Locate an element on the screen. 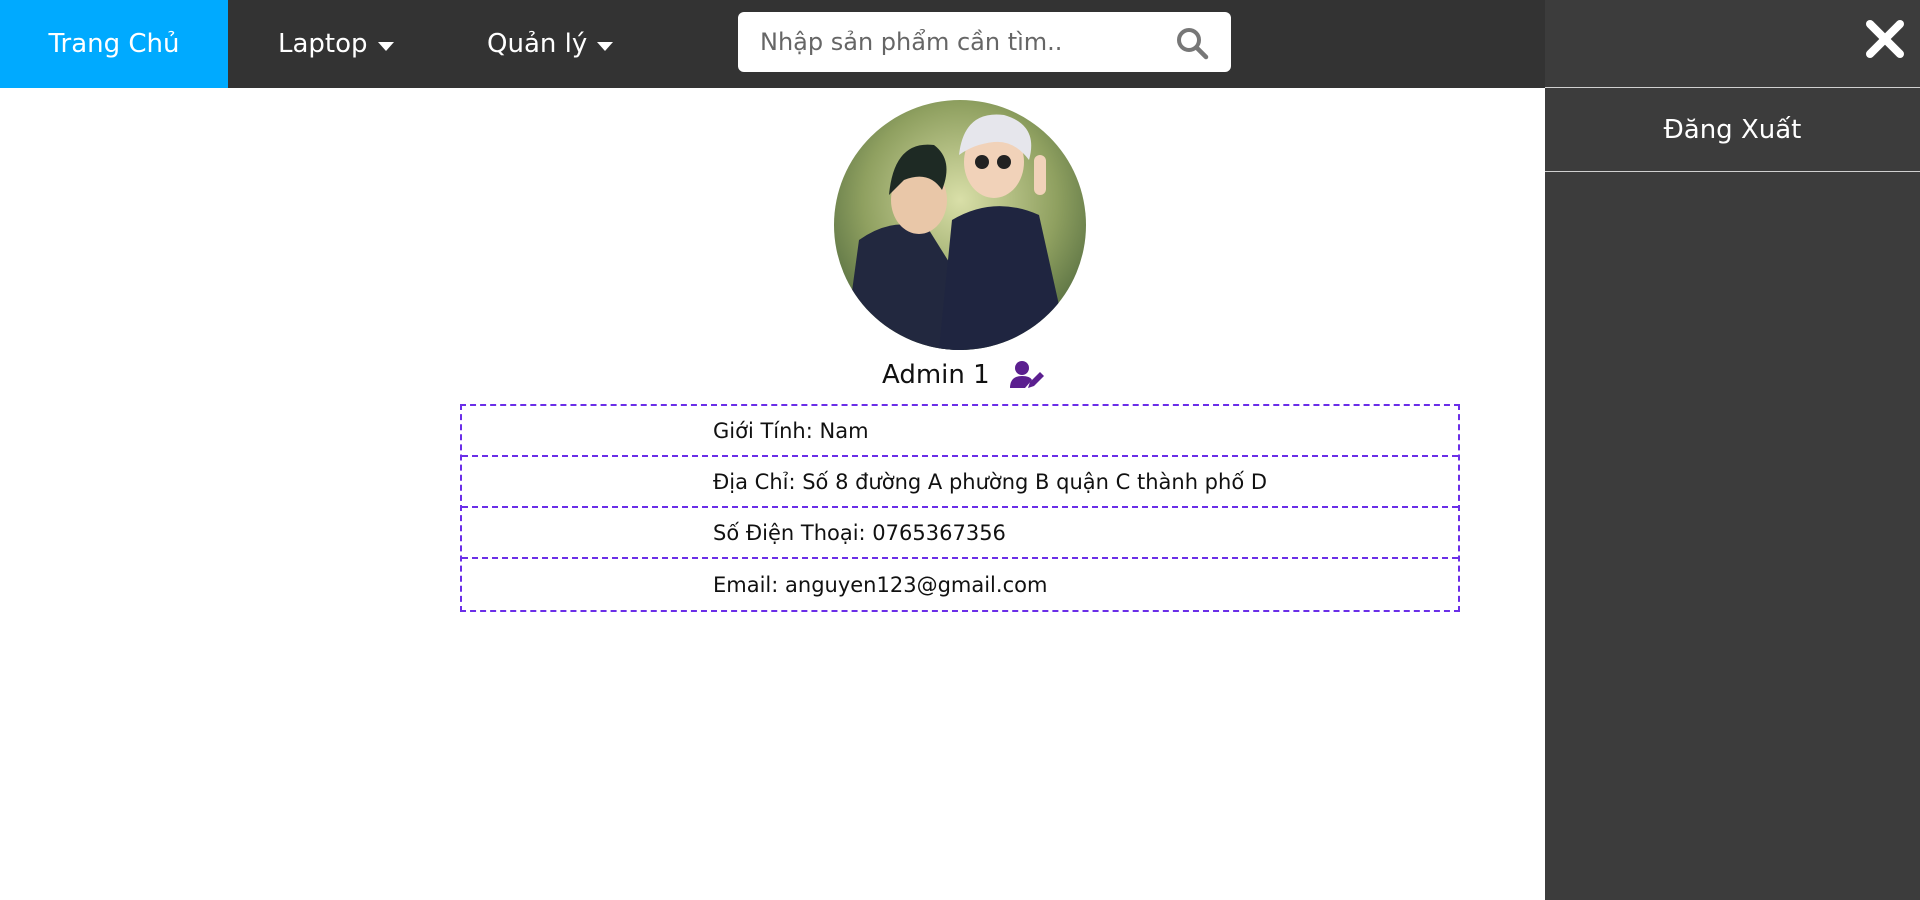 This screenshot has width=1920, height=900. profile-name-wrap: Admin 1 is located at coordinates (963, 375).